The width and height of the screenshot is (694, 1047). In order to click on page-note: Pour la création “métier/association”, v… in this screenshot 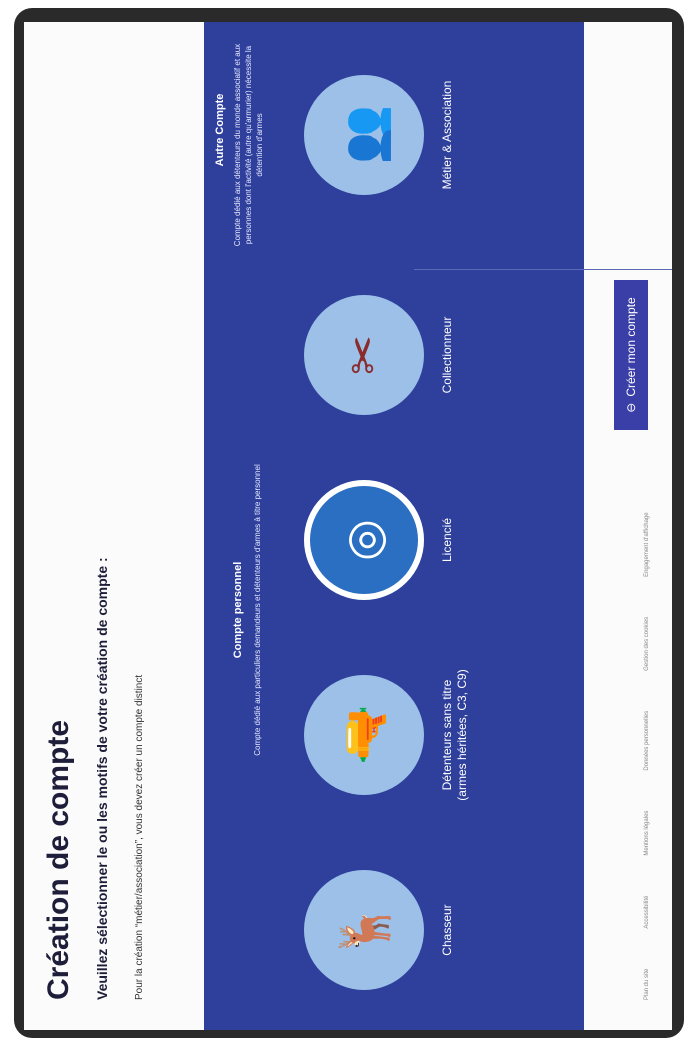, I will do `click(139, 837)`.